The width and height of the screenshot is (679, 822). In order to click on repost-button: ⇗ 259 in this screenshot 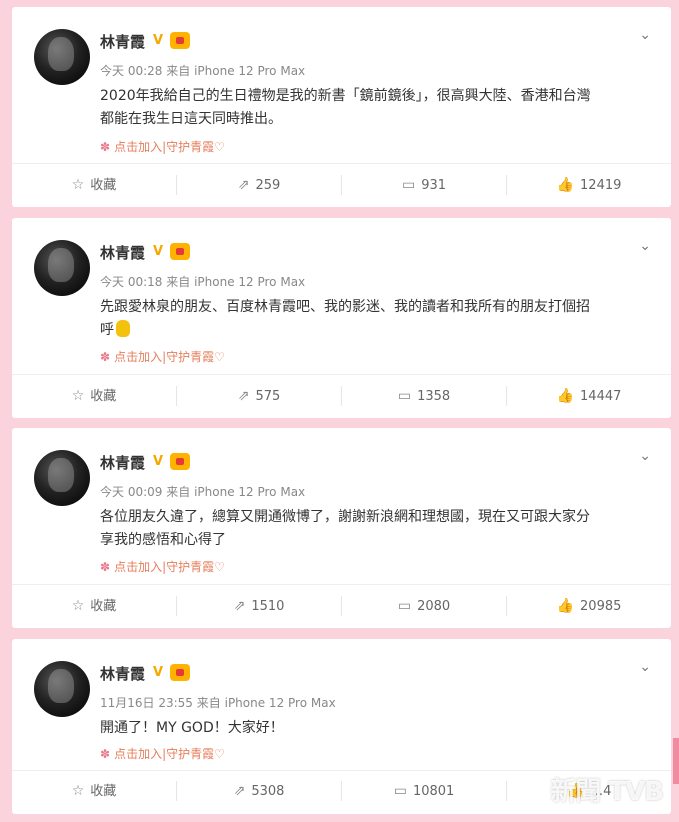, I will do `click(259, 185)`.